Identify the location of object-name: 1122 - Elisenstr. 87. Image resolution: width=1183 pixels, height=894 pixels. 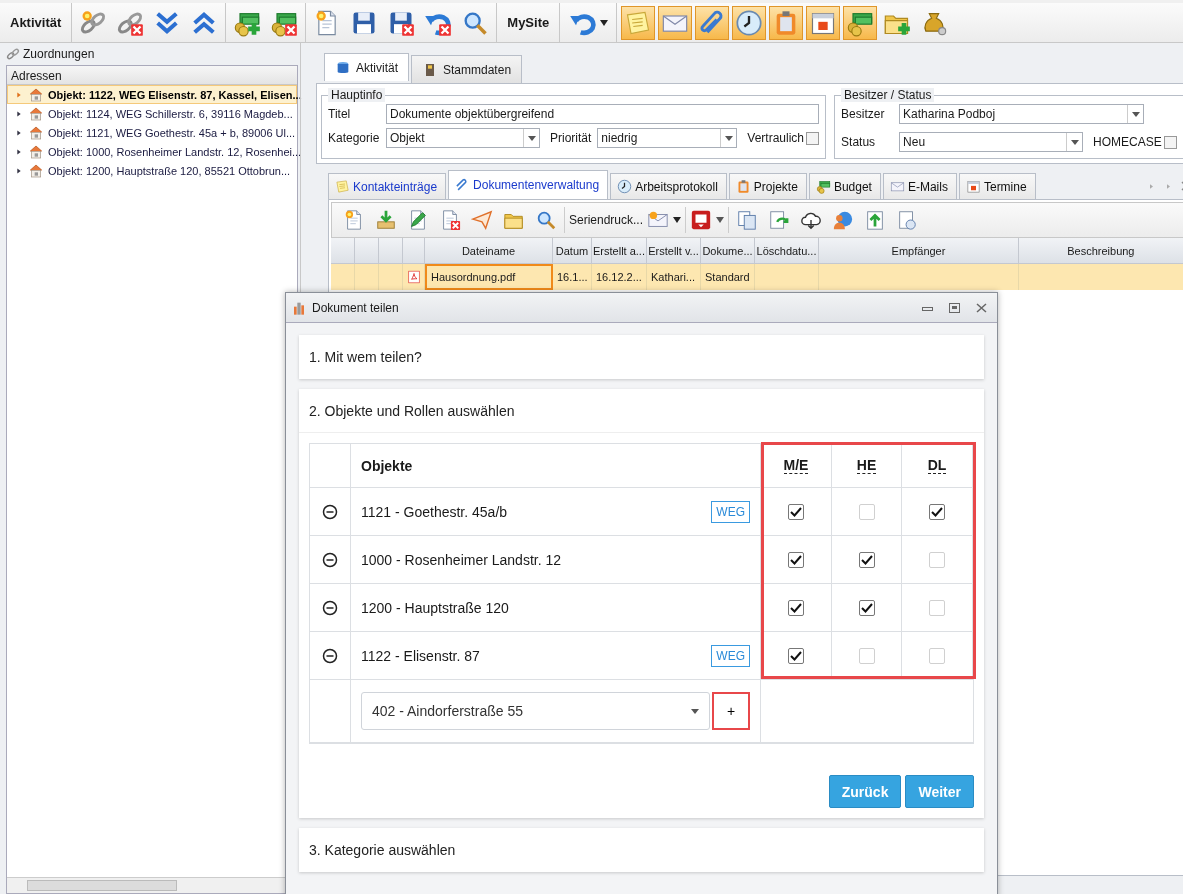
(420, 655).